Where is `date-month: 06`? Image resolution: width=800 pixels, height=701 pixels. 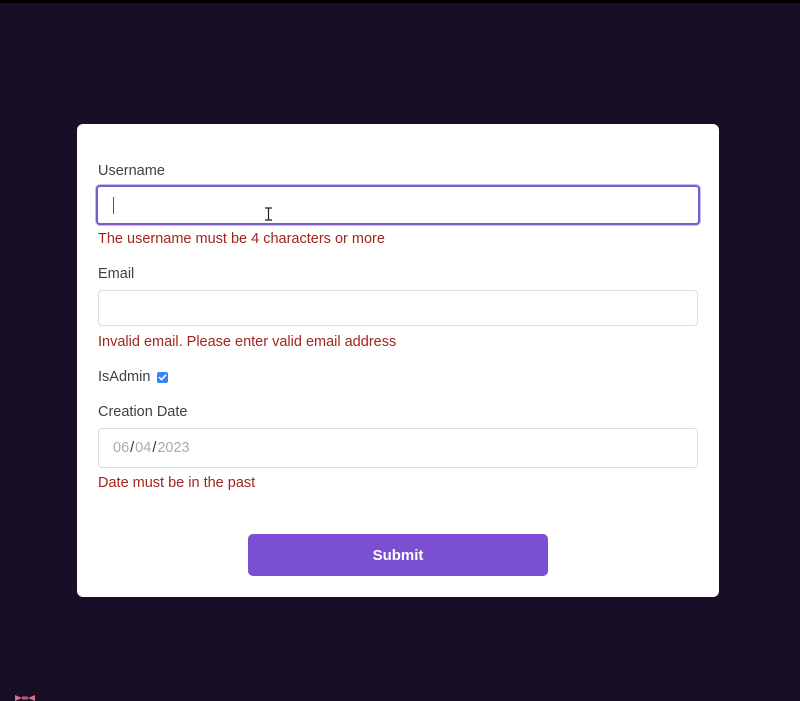
date-month: 06 is located at coordinates (121, 448).